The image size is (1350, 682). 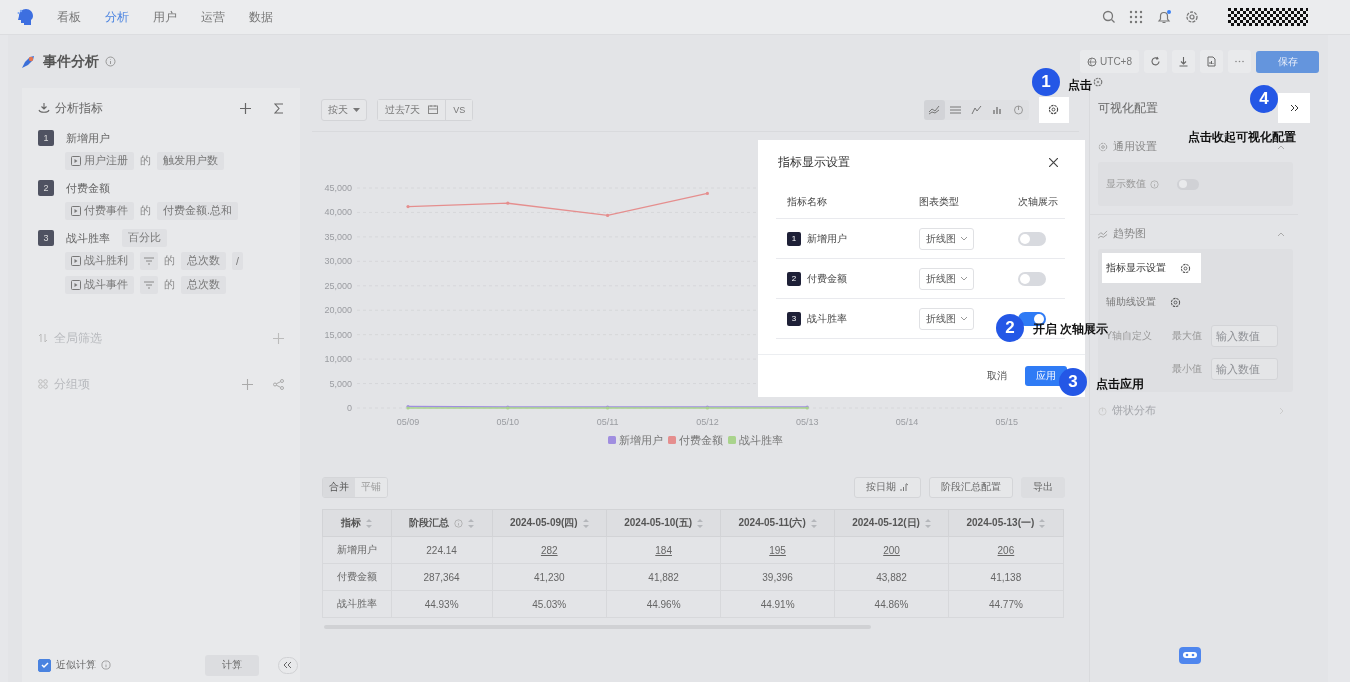 I want to click on operator-chip: /, so click(x=237, y=261).